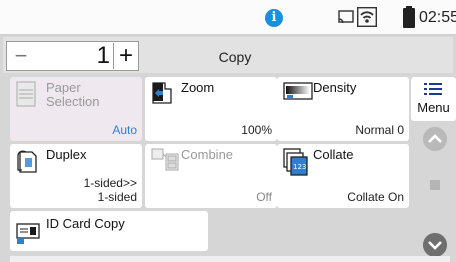  What do you see at coordinates (211, 109) in the screenshot?
I see `zoom-tile: Zoom 100%` at bounding box center [211, 109].